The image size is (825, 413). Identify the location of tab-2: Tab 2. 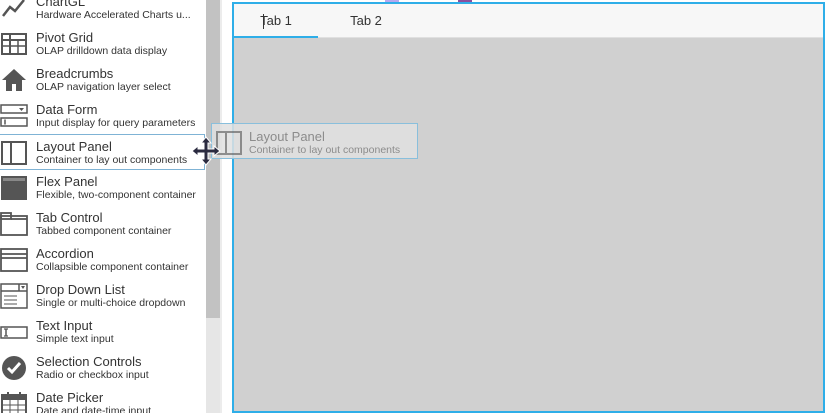
(366, 21).